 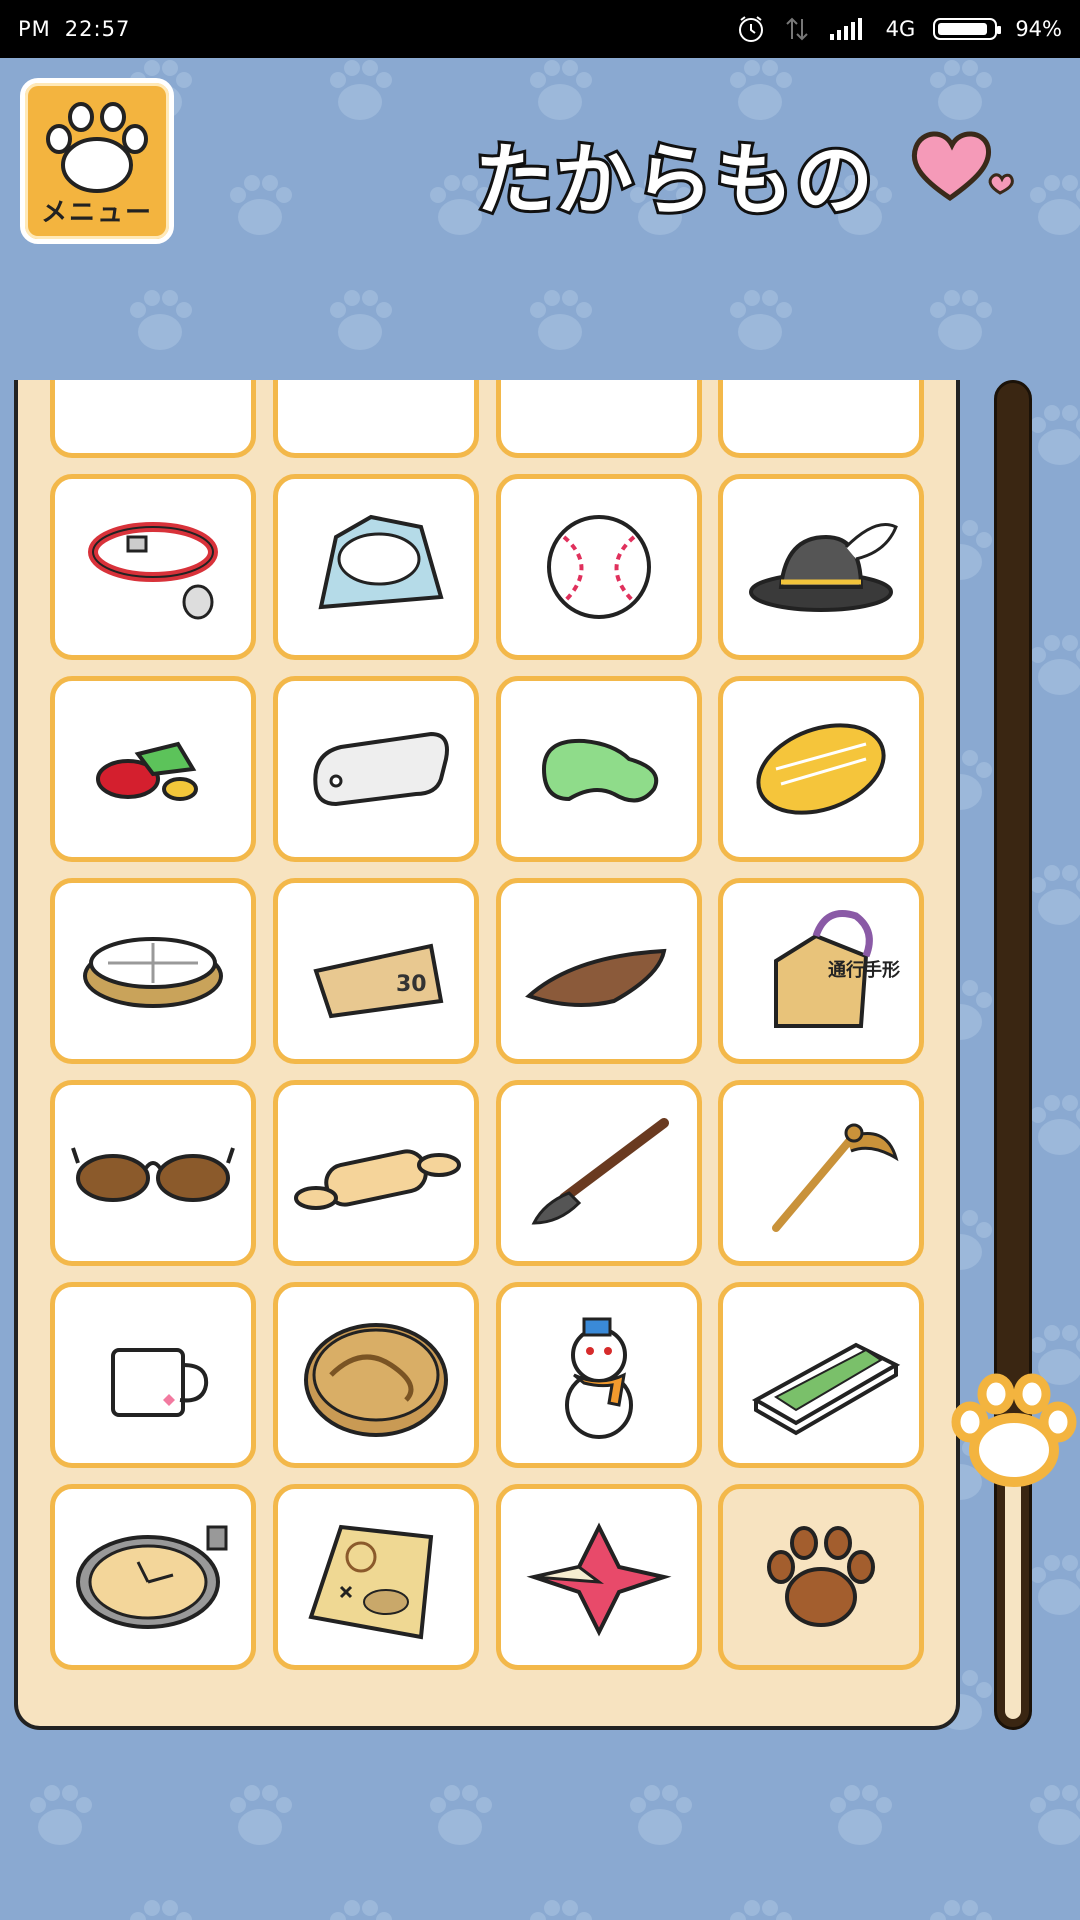 I want to click on compass-icon, so click(x=153, y=972).